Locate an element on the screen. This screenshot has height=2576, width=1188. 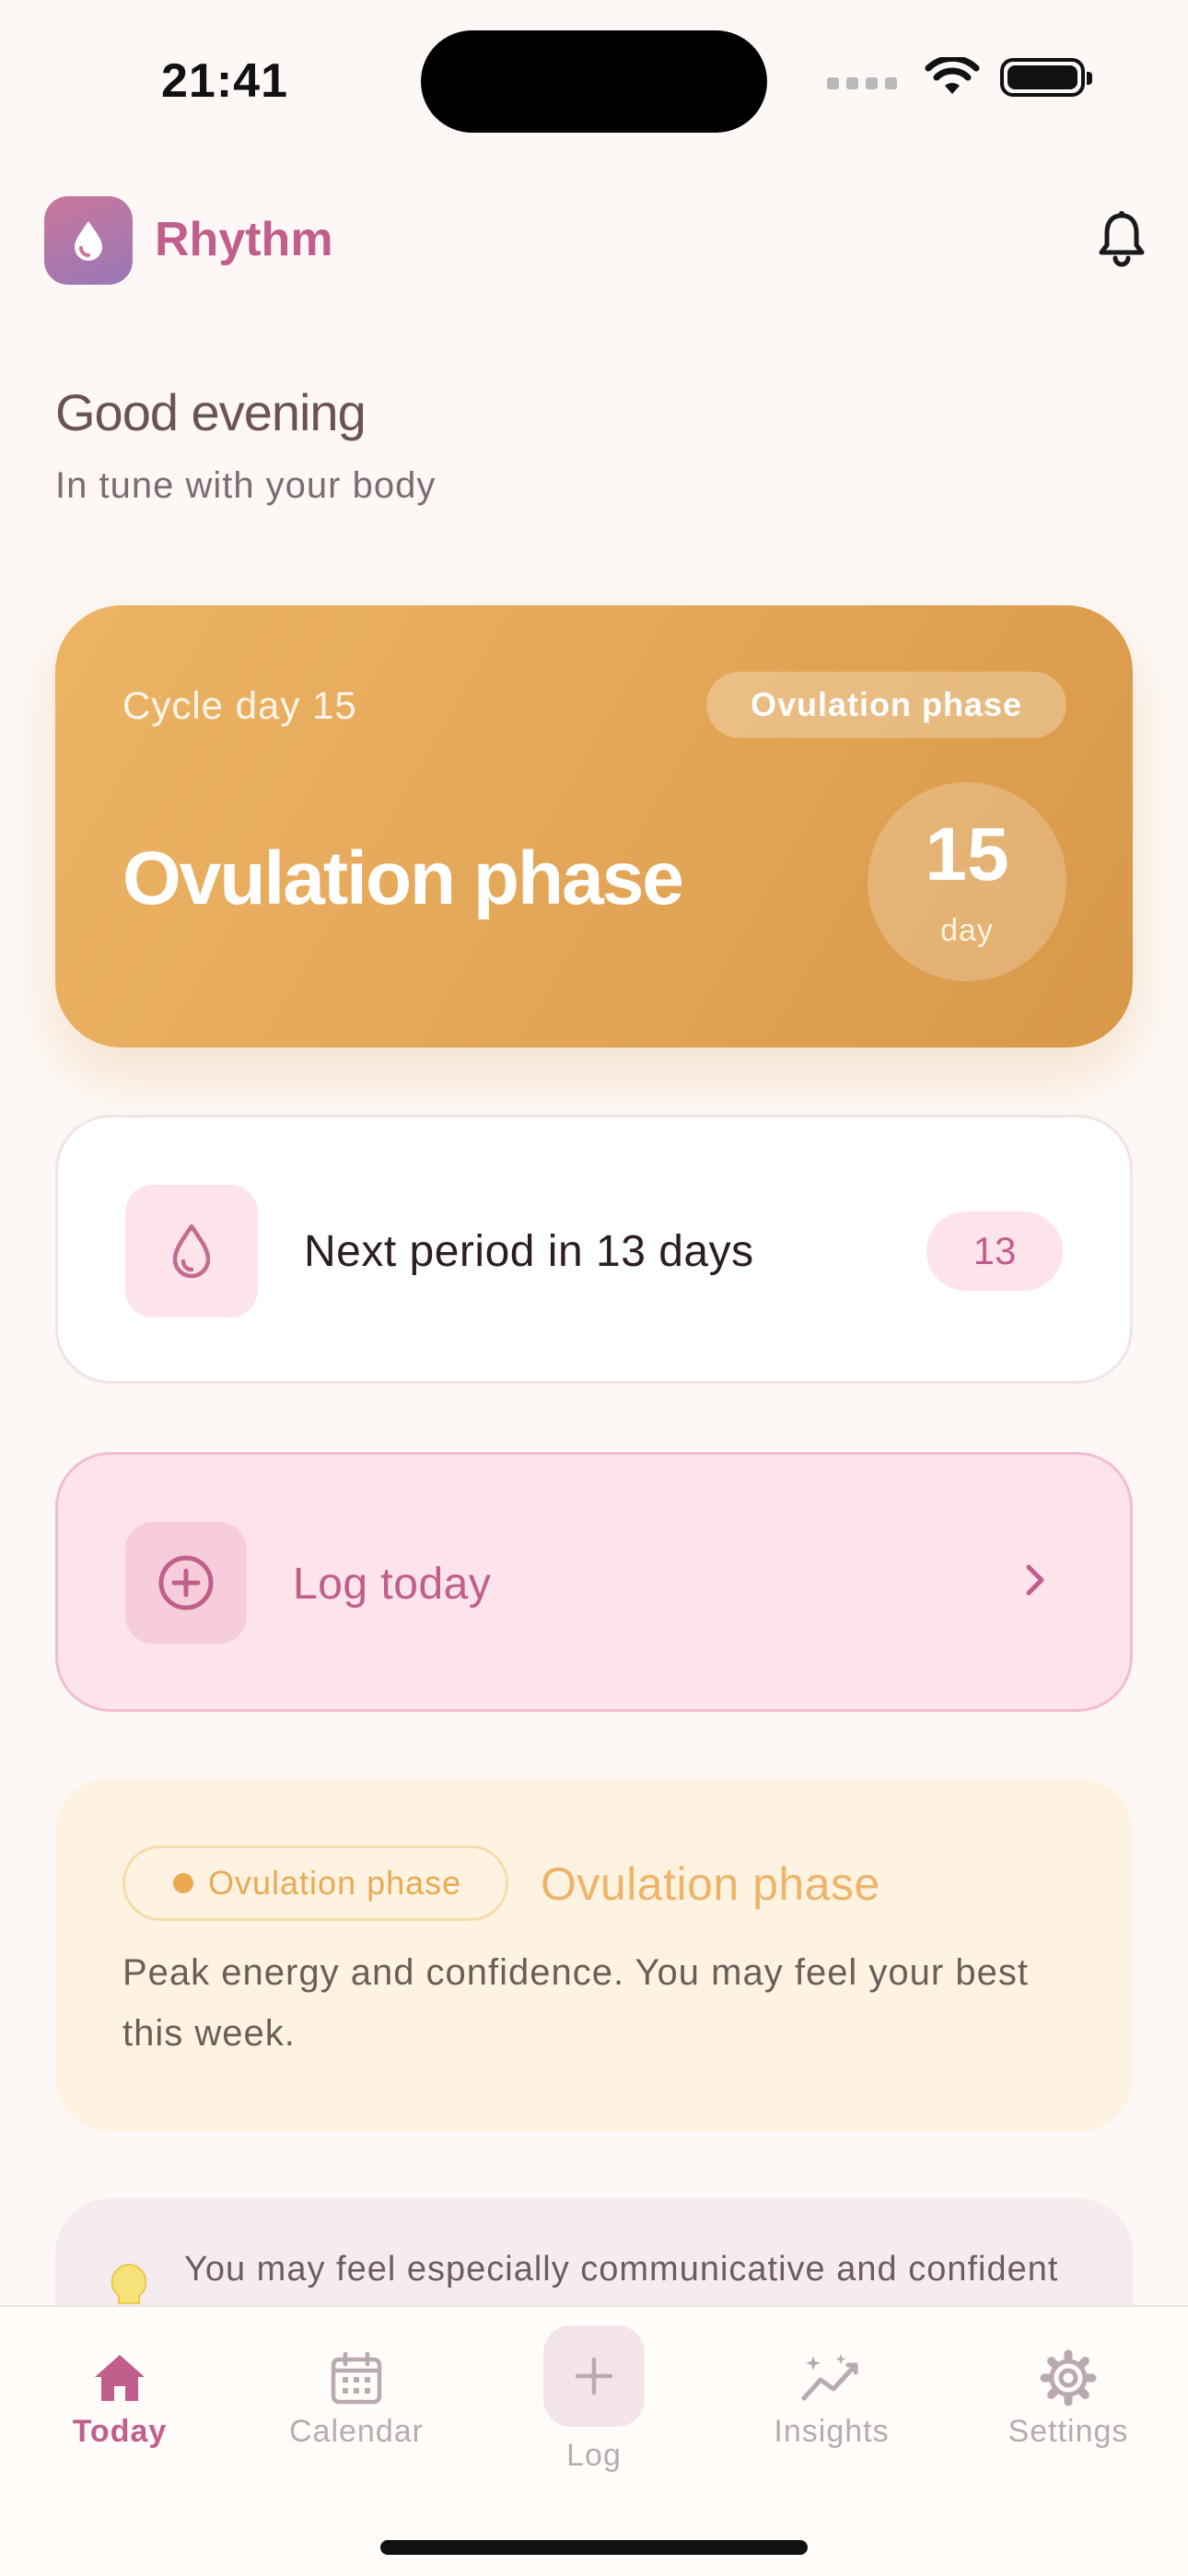
tab-today-label: Today is located at coordinates (120, 2431).